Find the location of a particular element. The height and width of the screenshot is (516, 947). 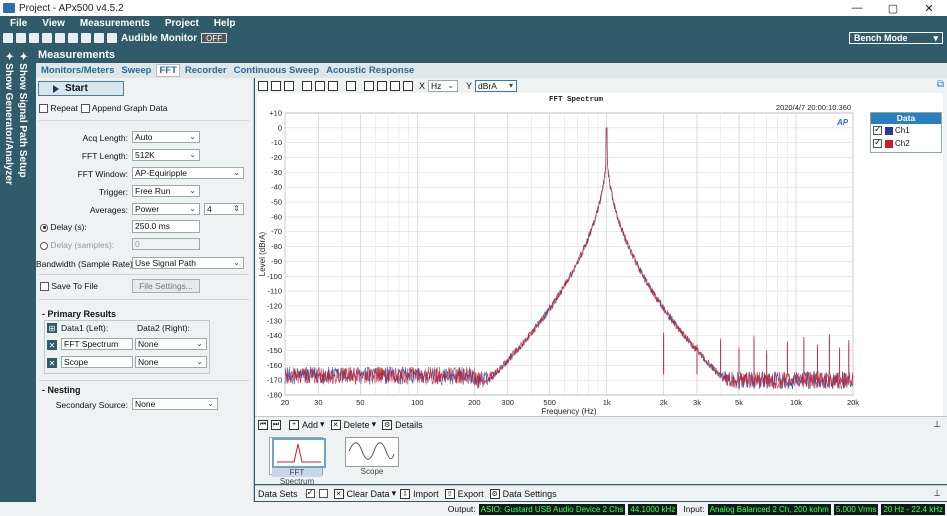

start-button: Start is located at coordinates (81, 88).